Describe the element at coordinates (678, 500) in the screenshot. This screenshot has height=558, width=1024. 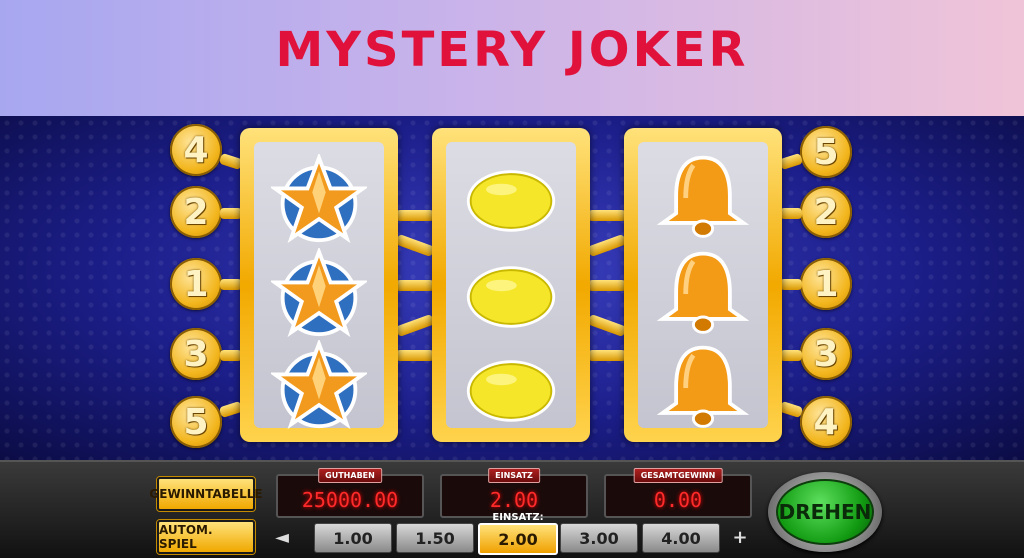
I see `win-value: 0.00` at that location.